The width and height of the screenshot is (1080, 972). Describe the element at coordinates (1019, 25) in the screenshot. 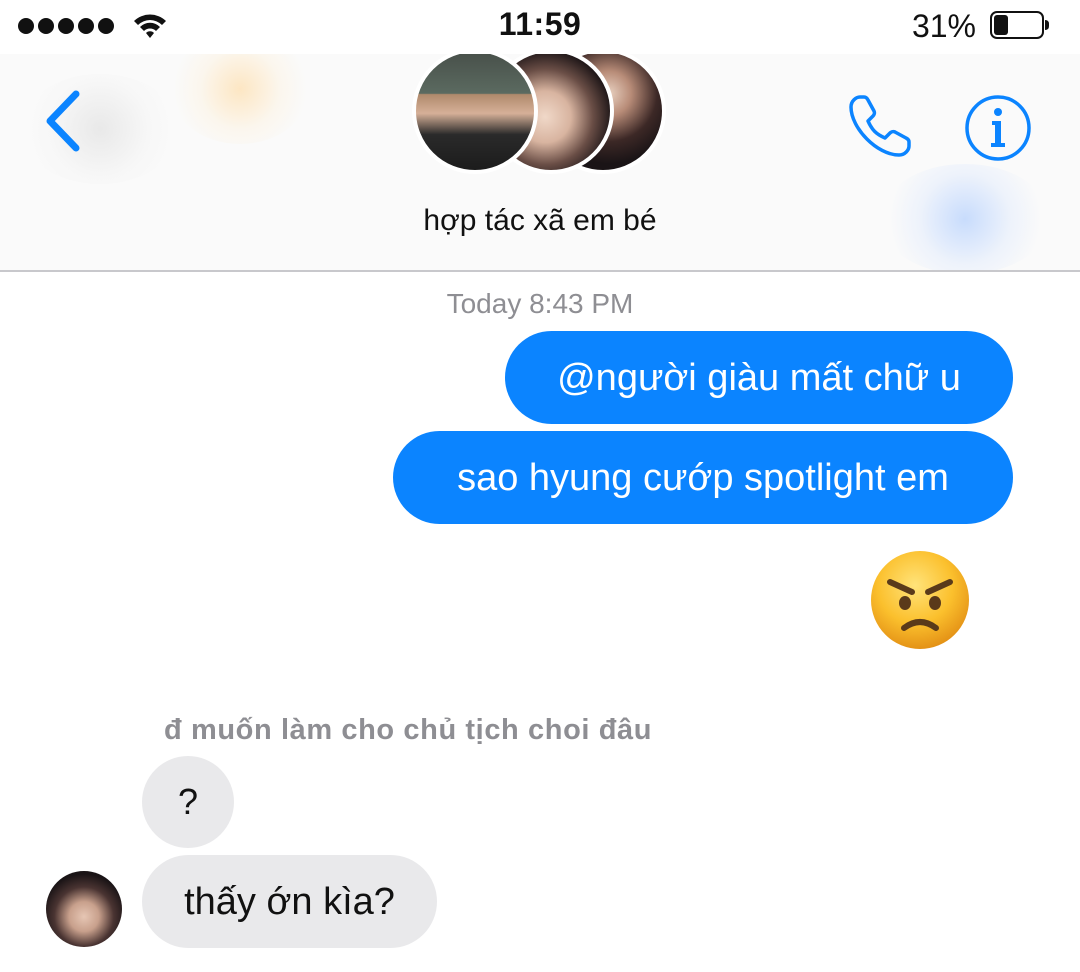

I see `battery-icon` at that location.